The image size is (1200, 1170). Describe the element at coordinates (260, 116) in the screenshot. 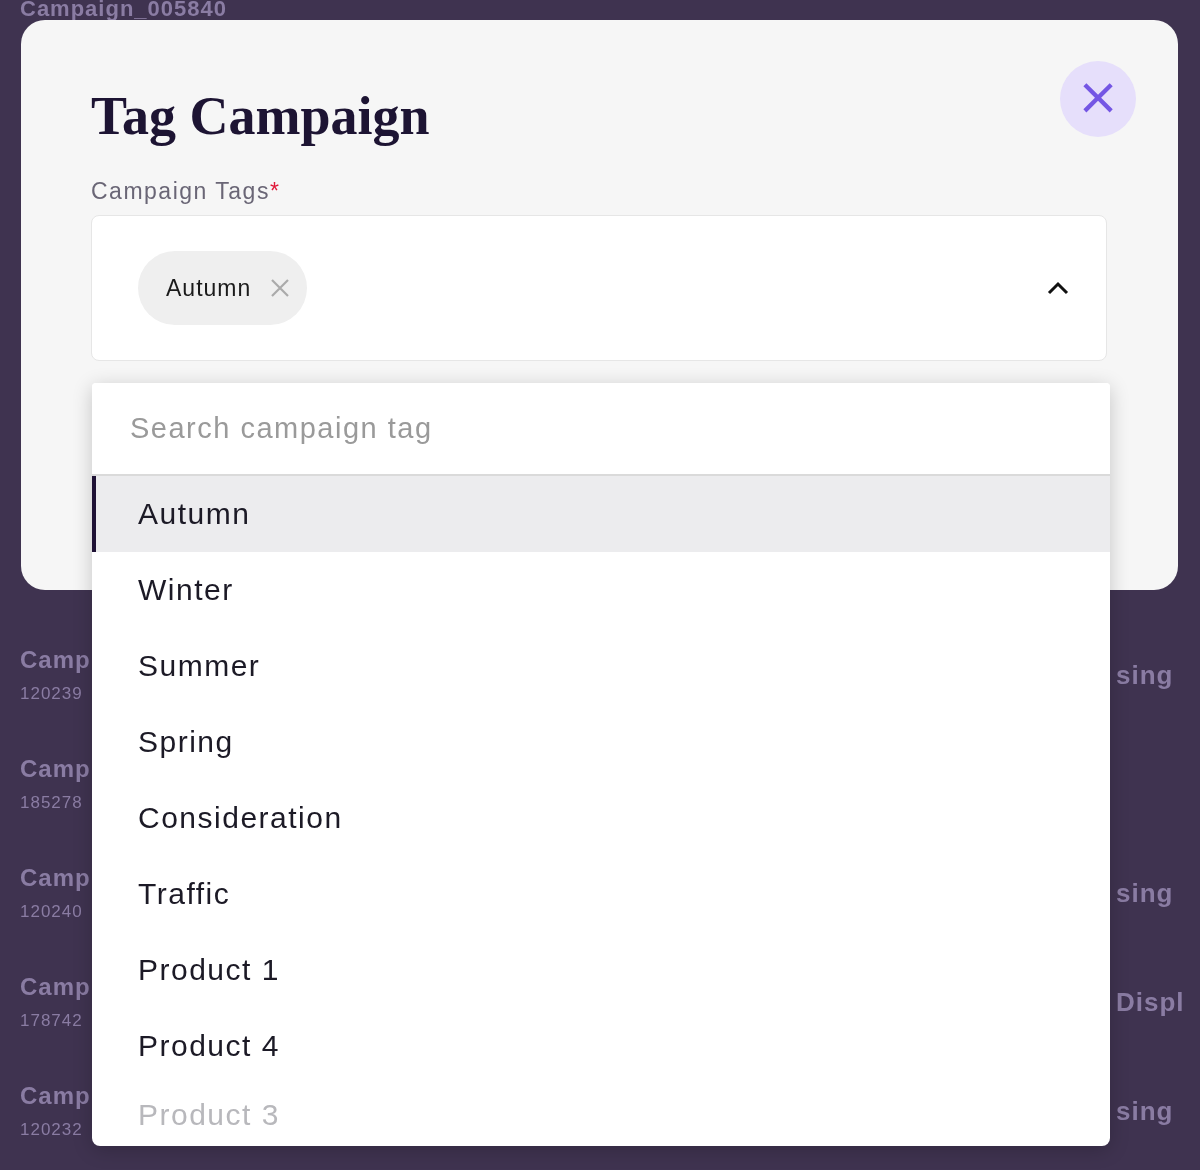

I see `dialog-title: Tag Campaign` at that location.